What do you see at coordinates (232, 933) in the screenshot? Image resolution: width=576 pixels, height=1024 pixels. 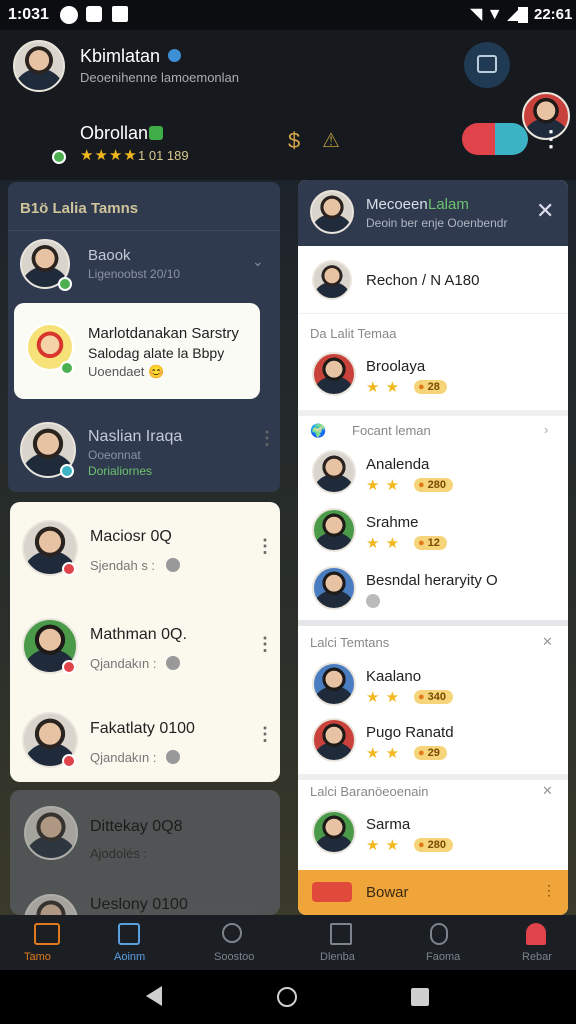 I see `search-icon` at bounding box center [232, 933].